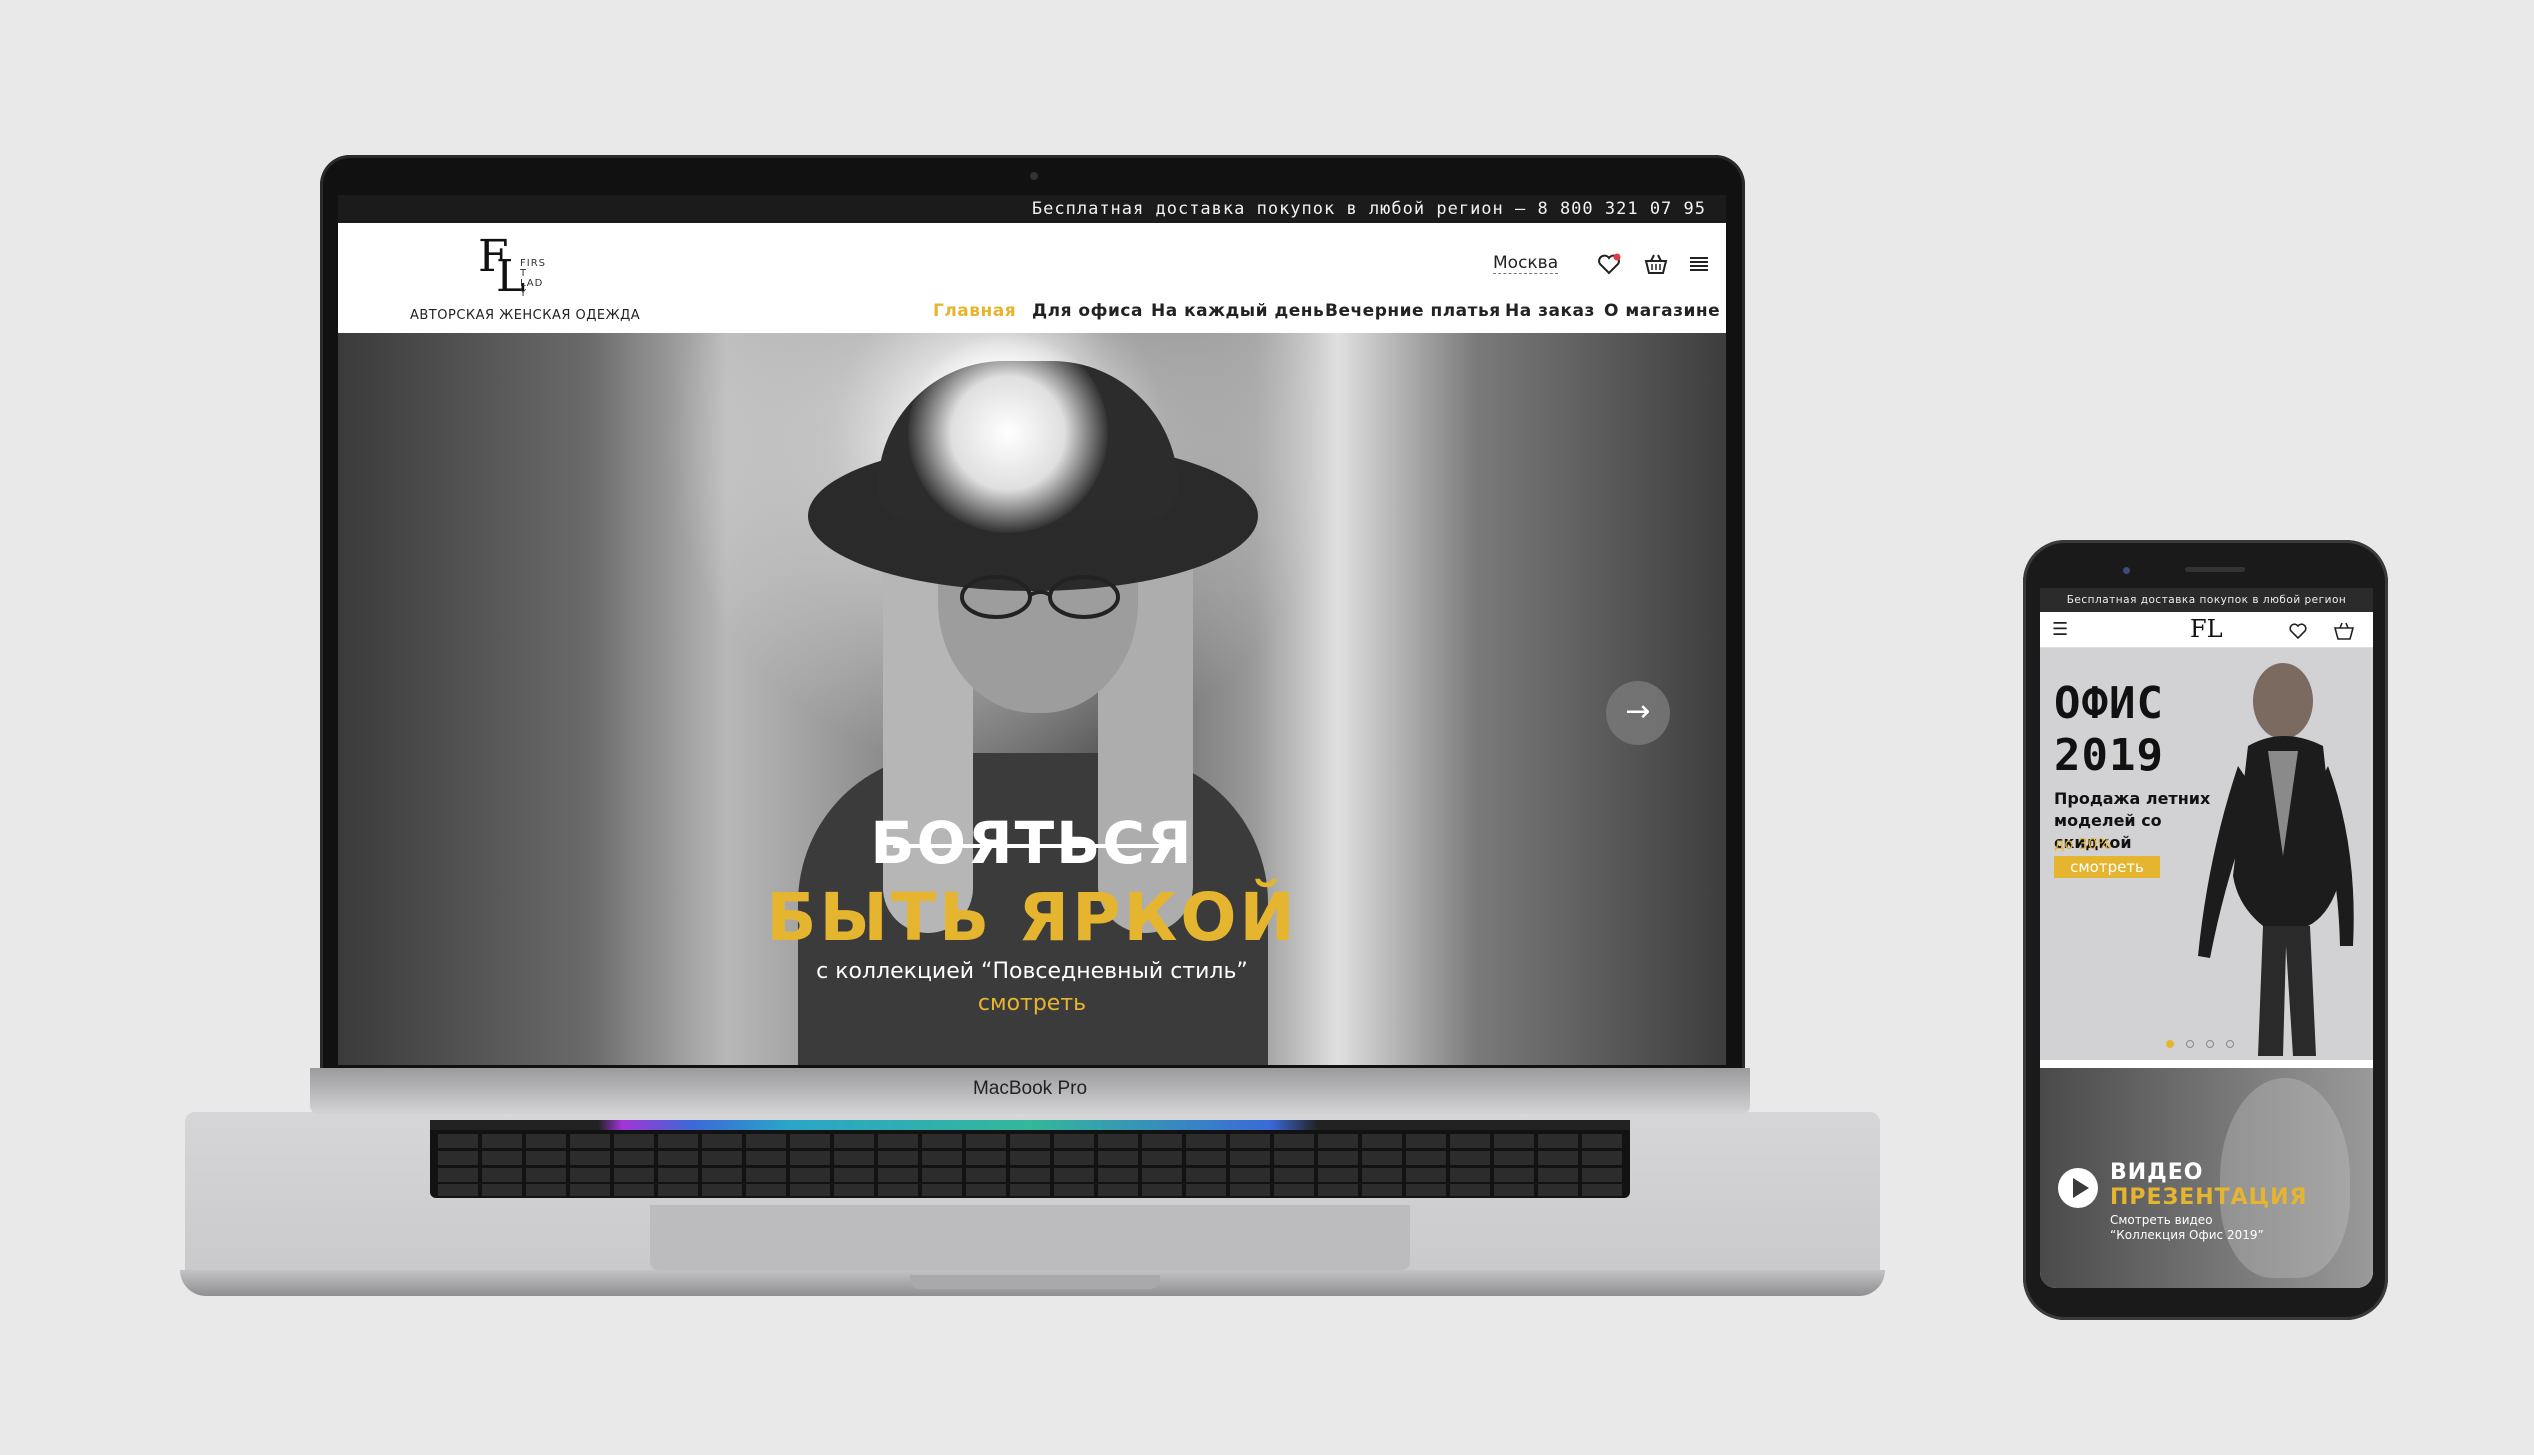  Describe the element at coordinates (533, 278) in the screenshot. I see `logo-first-lady: FIRST LADY` at that location.